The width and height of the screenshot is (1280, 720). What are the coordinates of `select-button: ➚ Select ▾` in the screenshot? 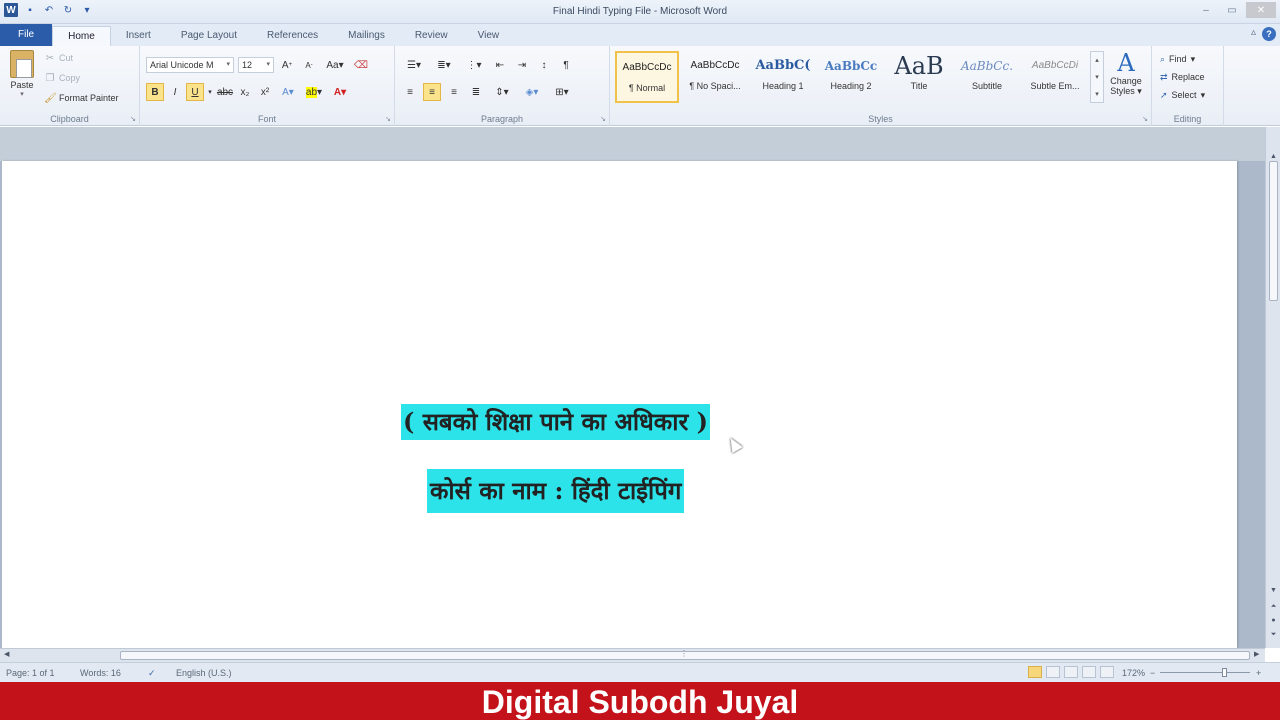 It's located at (1182, 95).